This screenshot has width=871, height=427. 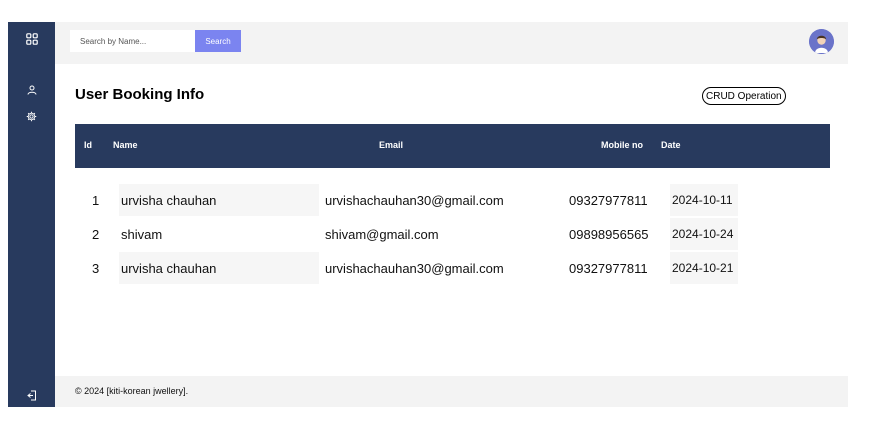 I want to click on cell-mobile: 09898956565, so click(x=609, y=234).